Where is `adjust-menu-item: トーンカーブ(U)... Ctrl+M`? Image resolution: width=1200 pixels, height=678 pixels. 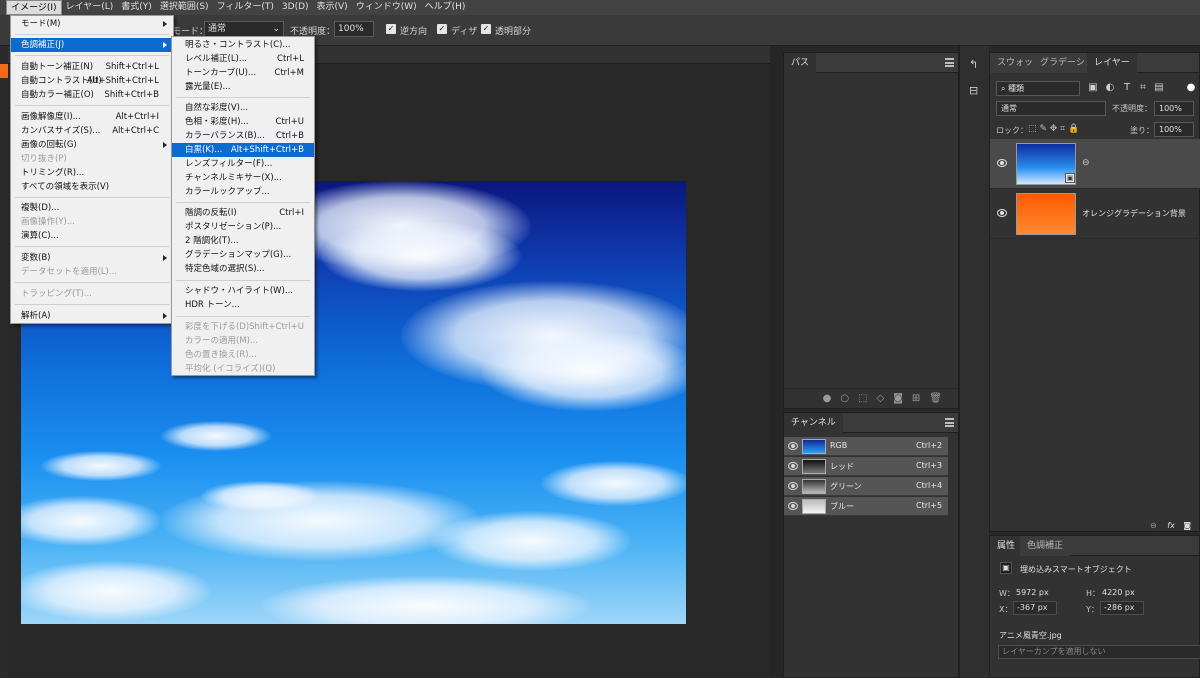
adjust-menu-item: トーンカーブ(U)... Ctrl+M is located at coordinates (243, 73).